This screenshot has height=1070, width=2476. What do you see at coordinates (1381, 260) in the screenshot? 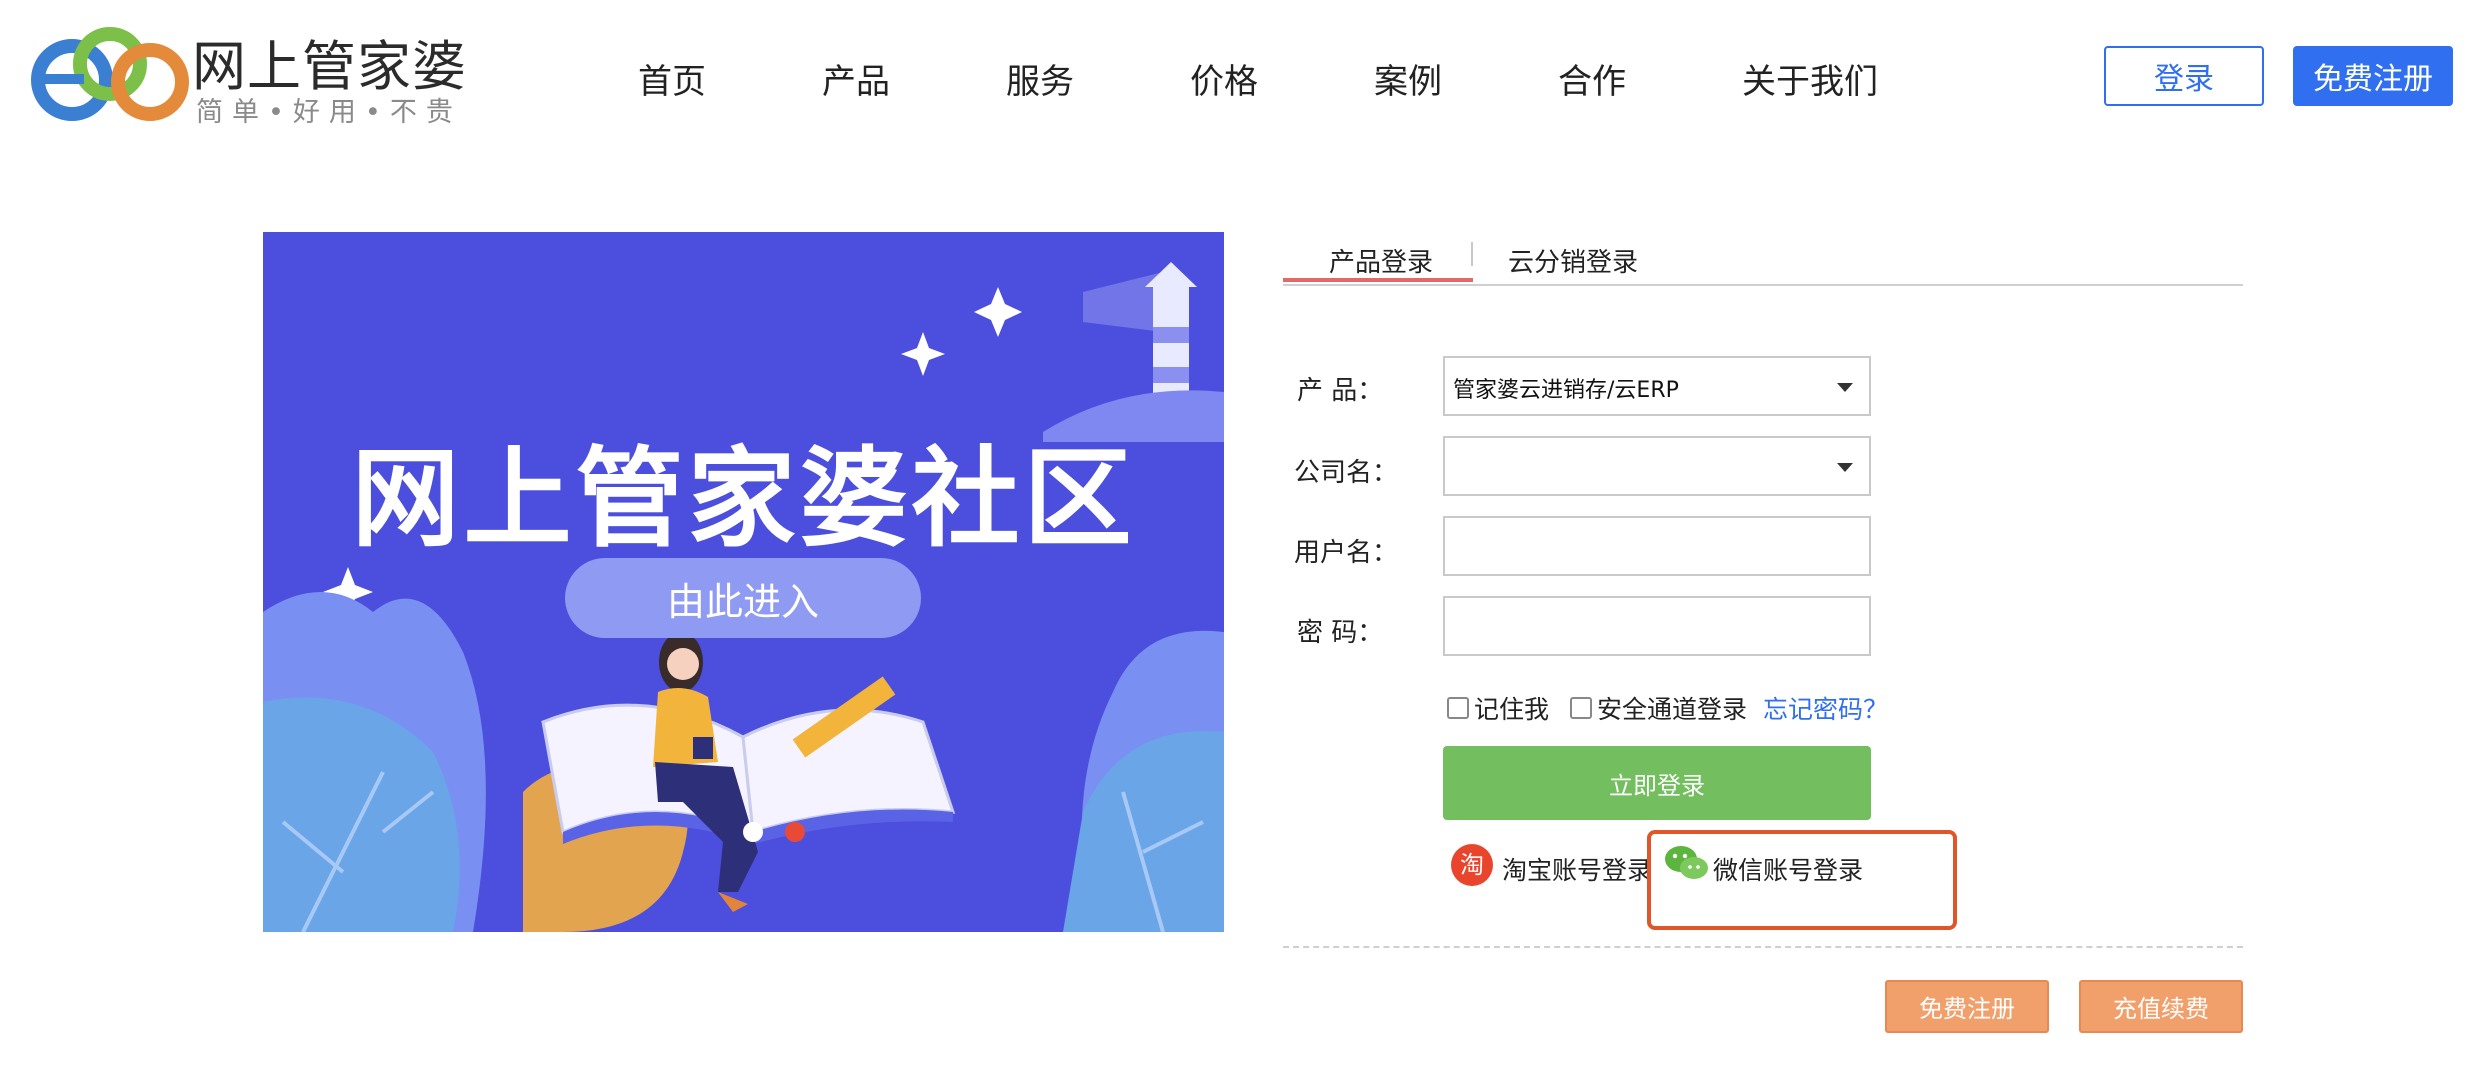
I see `tab-product-login: 产品登录` at bounding box center [1381, 260].